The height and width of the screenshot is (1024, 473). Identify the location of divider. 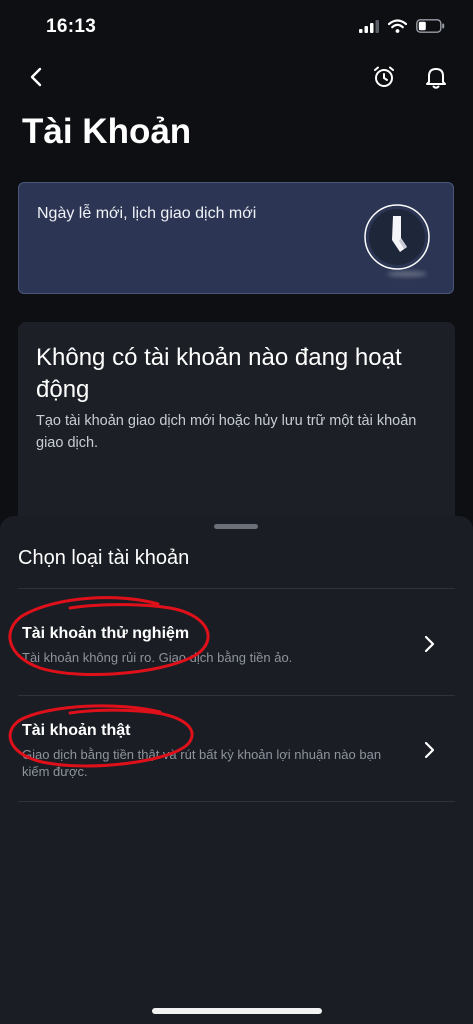
(236, 801).